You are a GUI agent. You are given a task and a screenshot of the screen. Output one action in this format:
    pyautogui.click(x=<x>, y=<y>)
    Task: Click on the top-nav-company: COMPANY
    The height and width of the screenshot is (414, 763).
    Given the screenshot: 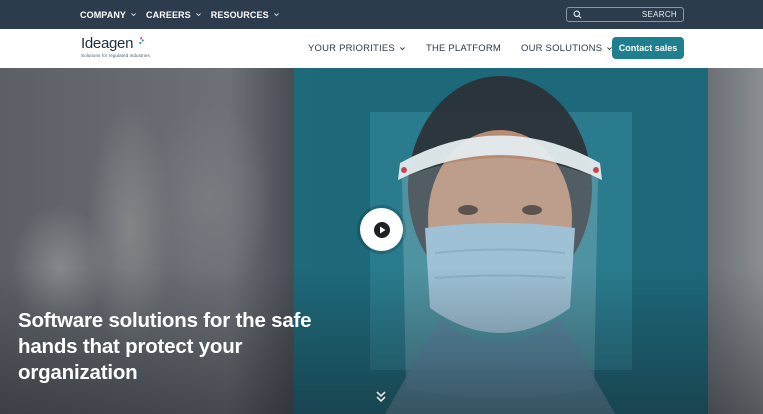 What is the action you would take?
    pyautogui.click(x=108, y=15)
    